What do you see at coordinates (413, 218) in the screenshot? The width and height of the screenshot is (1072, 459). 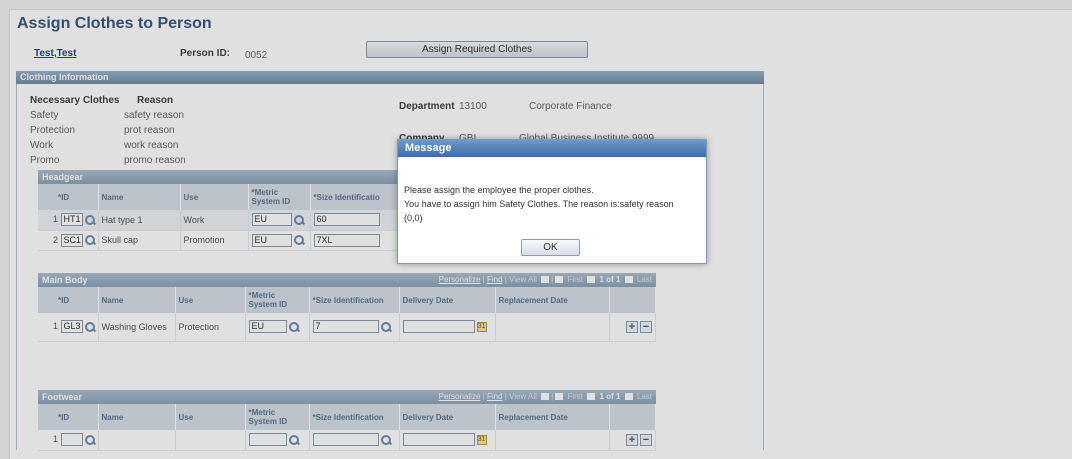 I see `dialog-line: (0,0)` at bounding box center [413, 218].